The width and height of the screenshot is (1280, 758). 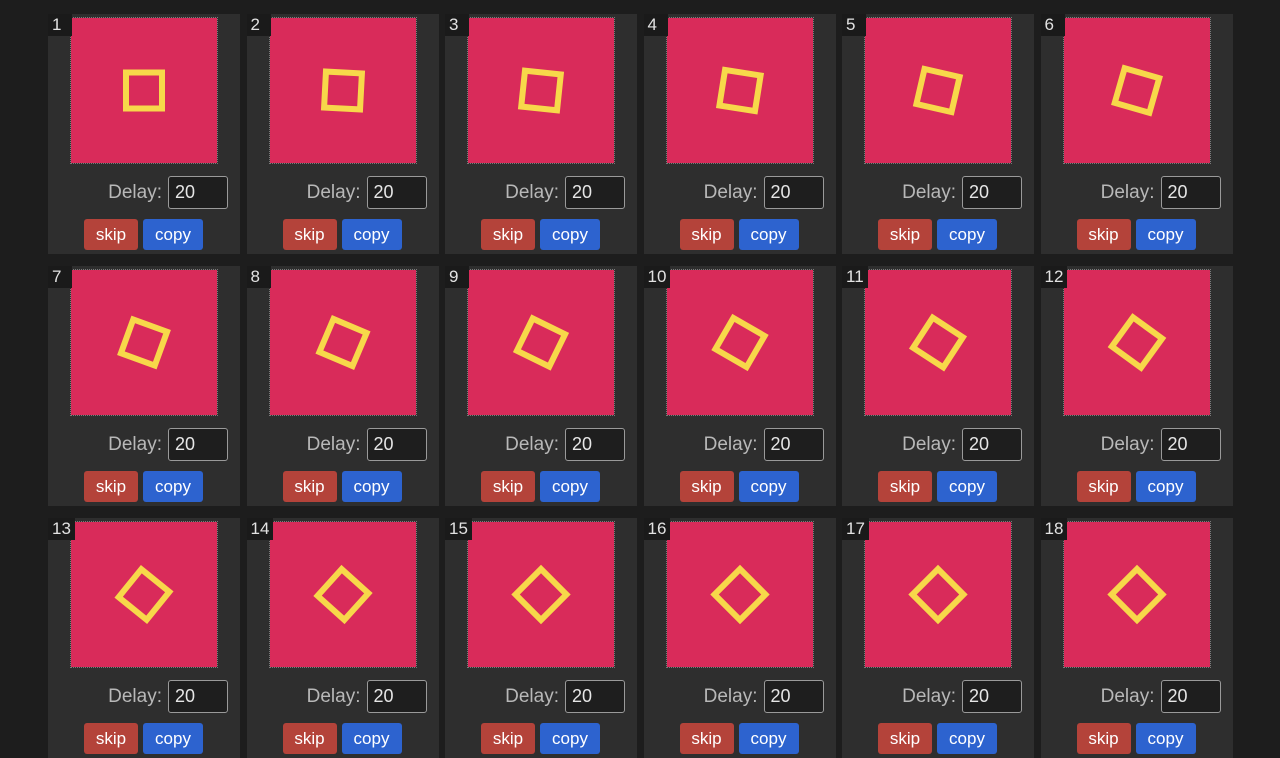 I want to click on frame-number: 17, so click(x=855, y=529).